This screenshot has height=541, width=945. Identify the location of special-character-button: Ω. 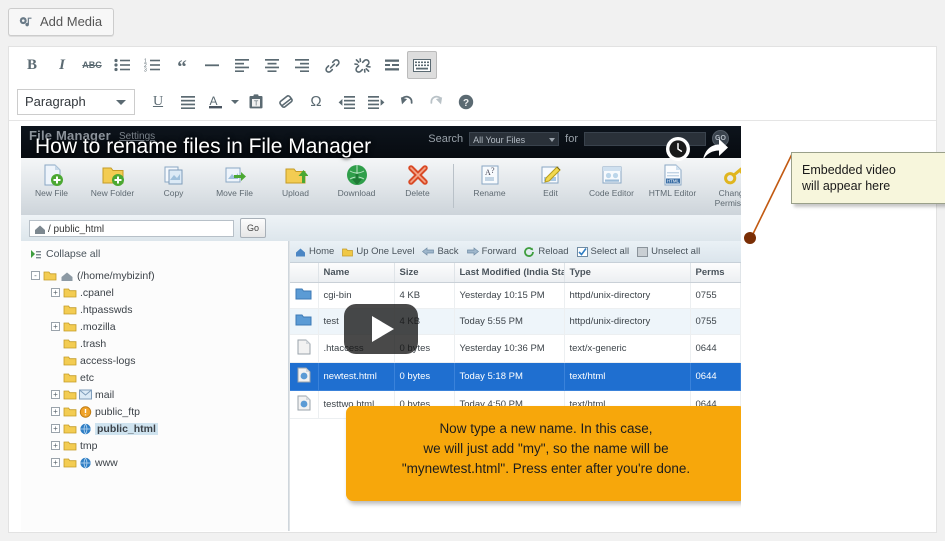
(316, 102).